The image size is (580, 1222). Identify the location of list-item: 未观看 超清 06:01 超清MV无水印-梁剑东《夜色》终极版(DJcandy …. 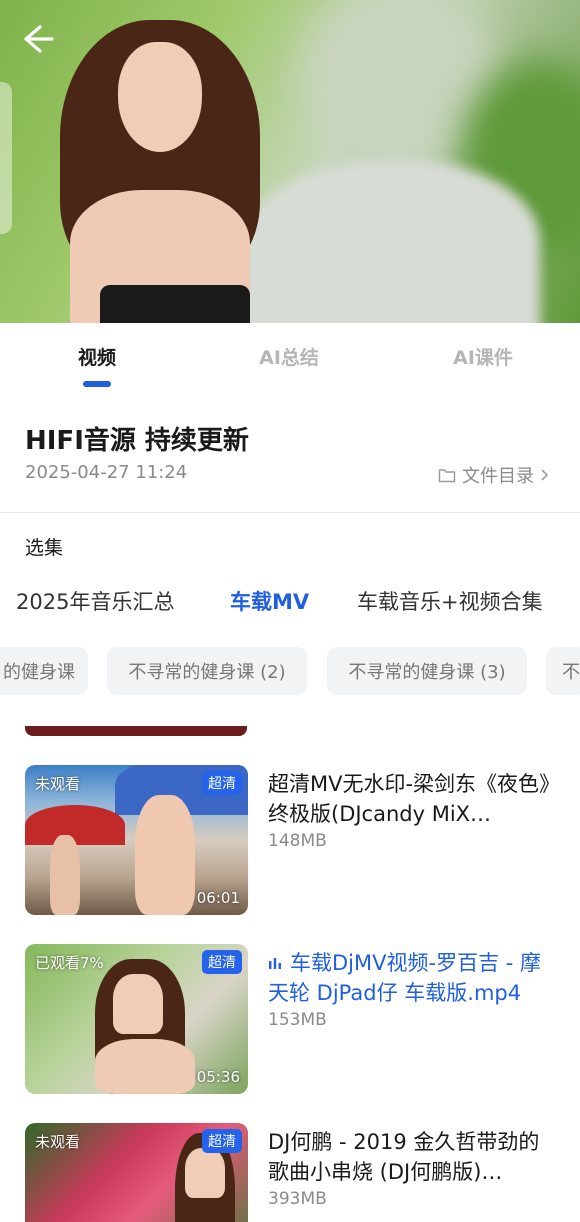
(290, 841).